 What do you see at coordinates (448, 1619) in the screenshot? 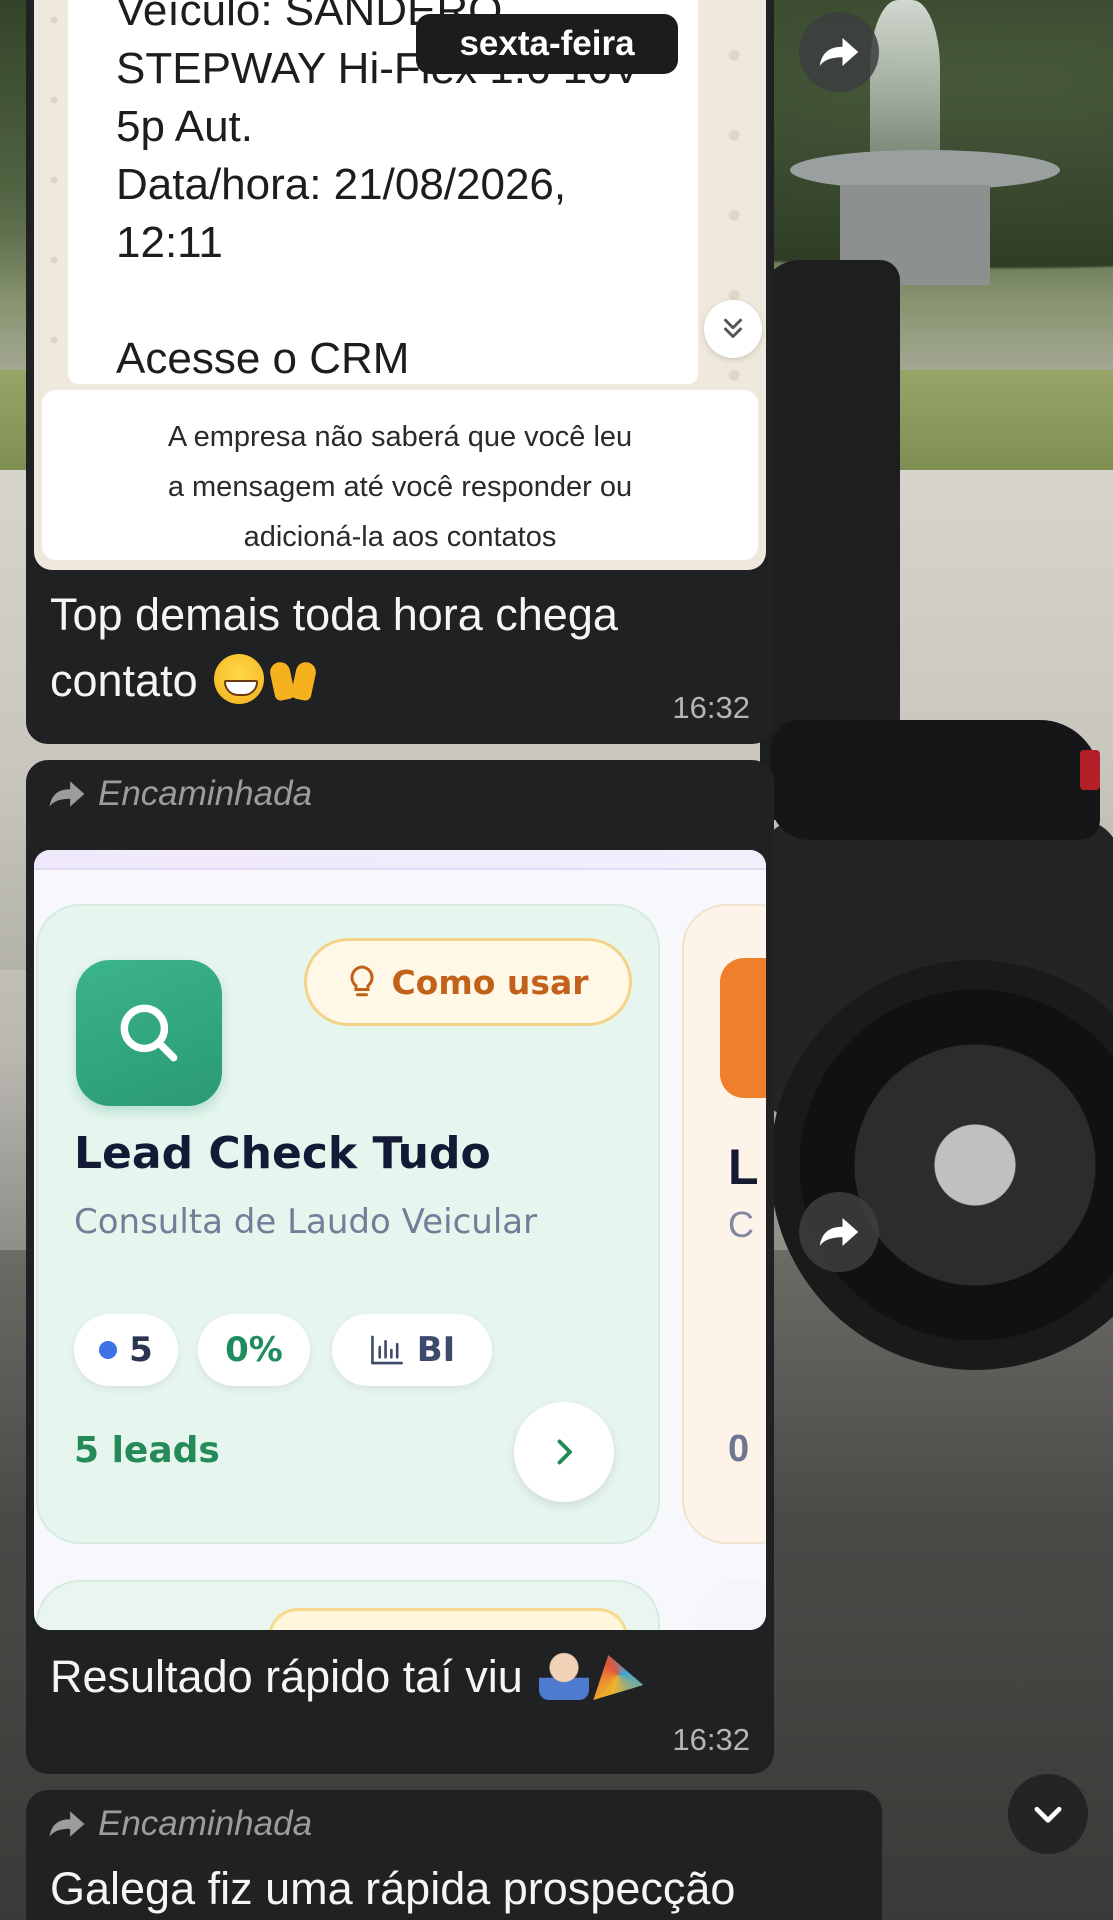
I see `lower-card-pill` at bounding box center [448, 1619].